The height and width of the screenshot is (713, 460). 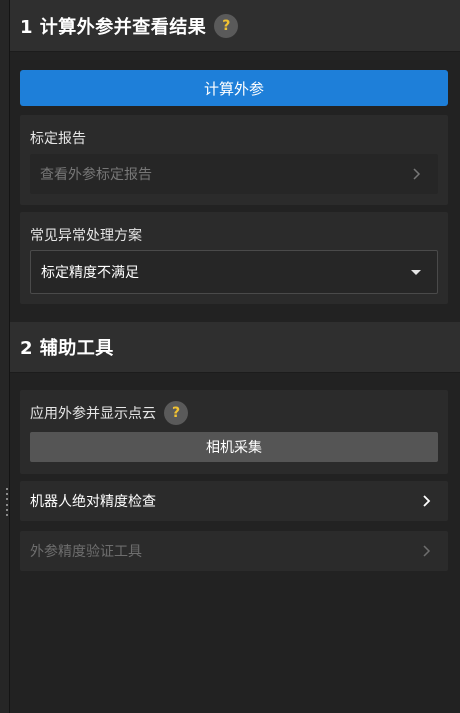 I want to click on calibration-report-card: 标定报告 查看外参标定报告, so click(x=234, y=160).